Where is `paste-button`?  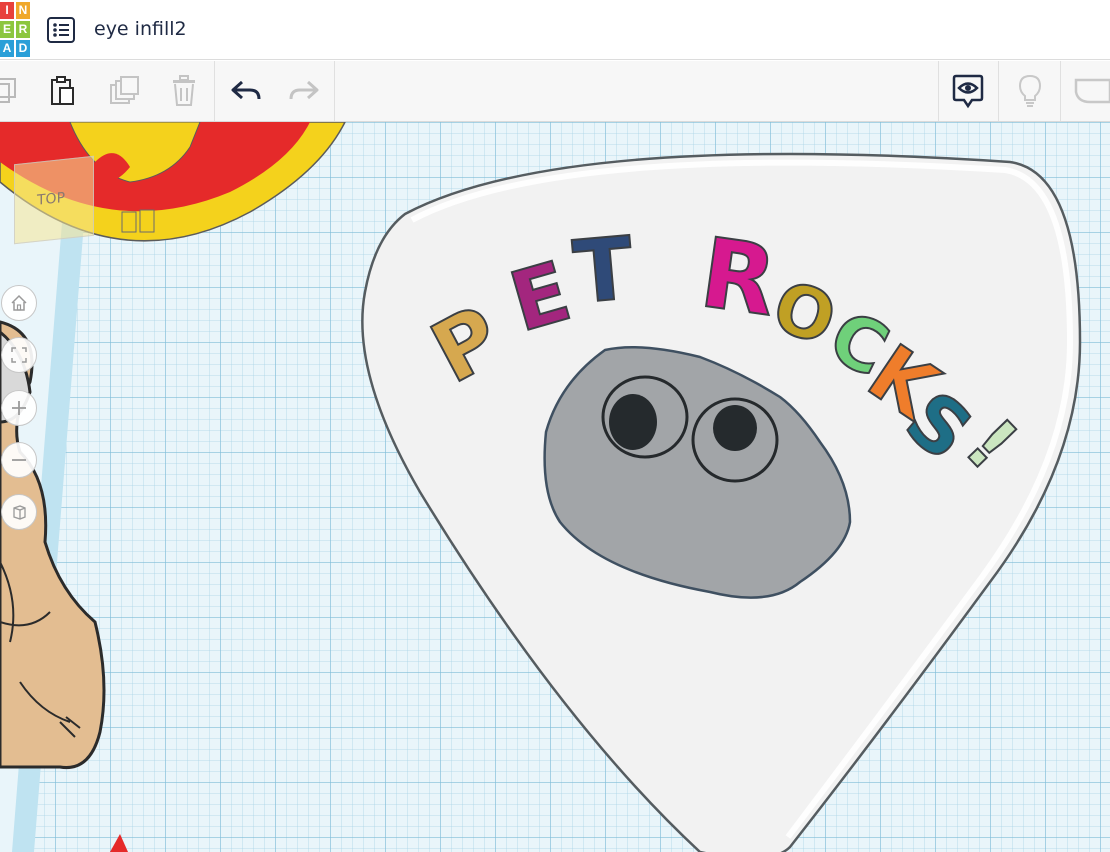
paste-button is located at coordinates (62, 91).